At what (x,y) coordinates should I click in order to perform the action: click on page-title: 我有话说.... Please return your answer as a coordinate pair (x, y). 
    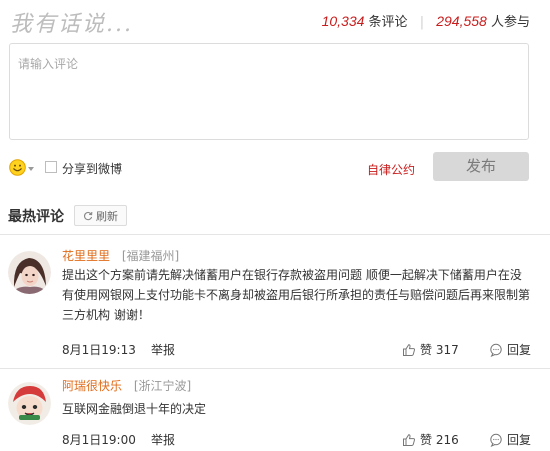
    Looking at the image, I should click on (71, 24).